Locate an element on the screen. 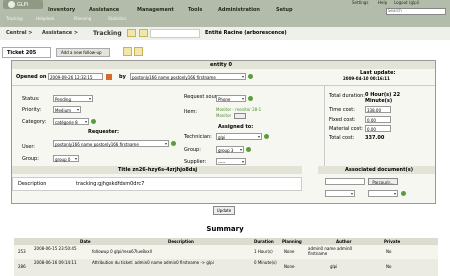  category-select: catégorie 8 is located at coordinates (71, 121).